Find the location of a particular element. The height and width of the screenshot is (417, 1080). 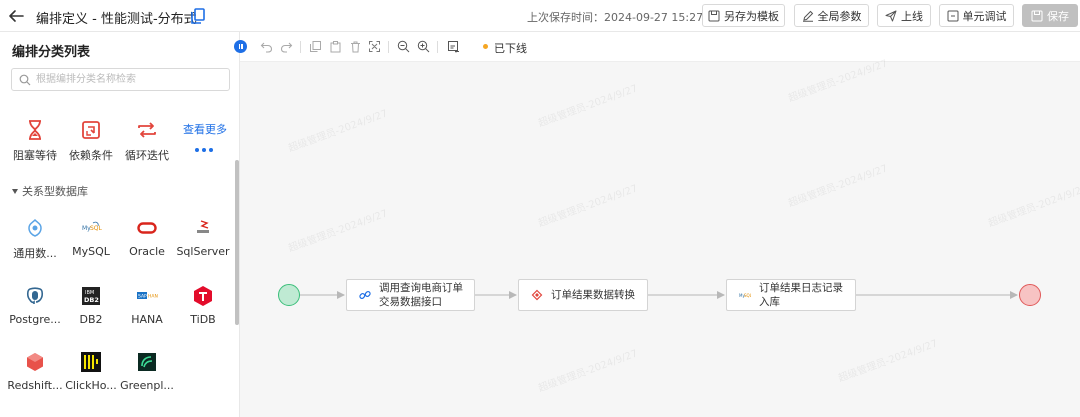

node-label-line: 入库 is located at coordinates (769, 302).